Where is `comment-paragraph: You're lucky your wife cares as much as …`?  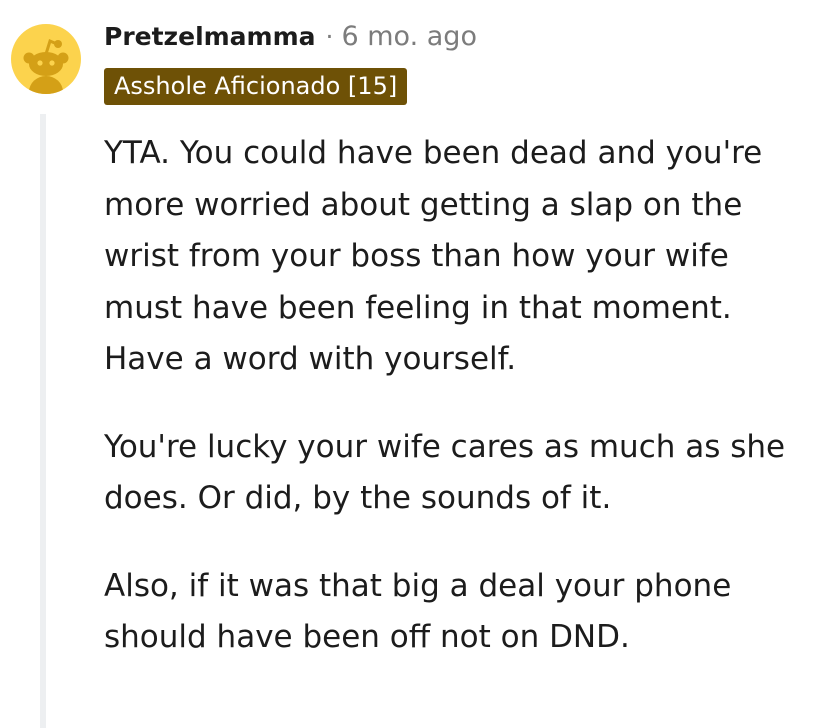 comment-paragraph: You're lucky your wife cares as much as … is located at coordinates (445, 472).